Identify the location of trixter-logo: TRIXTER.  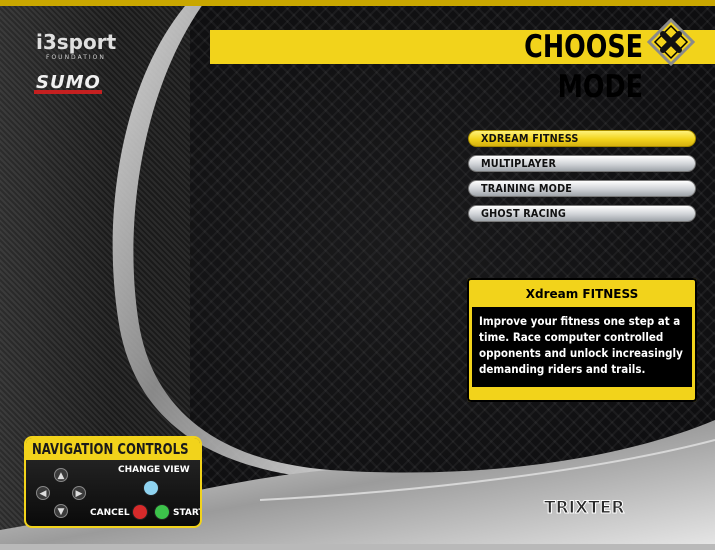
(584, 508).